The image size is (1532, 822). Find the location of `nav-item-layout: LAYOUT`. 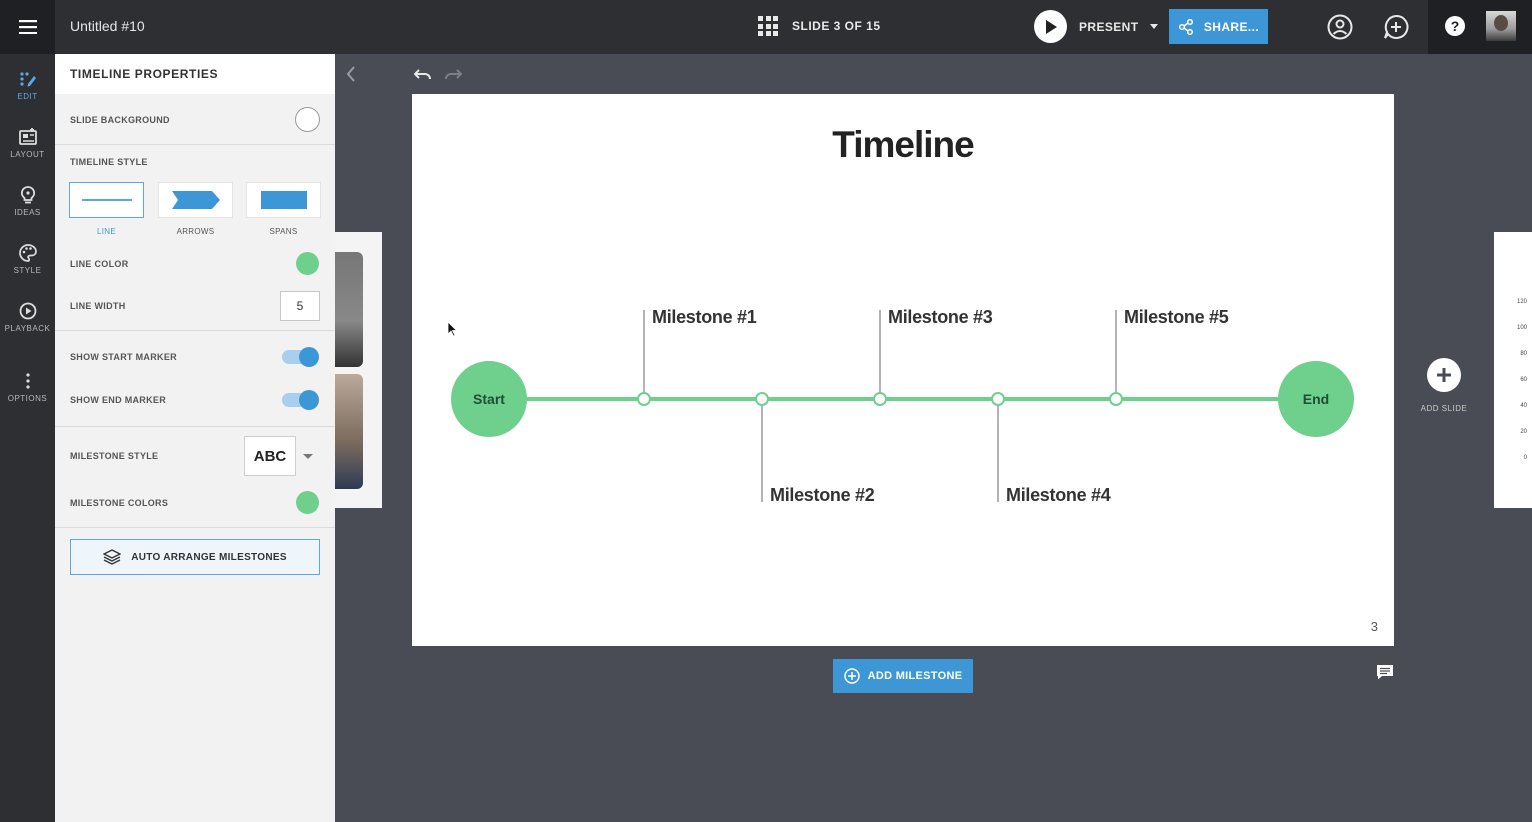

nav-item-layout: LAYOUT is located at coordinates (27, 153).